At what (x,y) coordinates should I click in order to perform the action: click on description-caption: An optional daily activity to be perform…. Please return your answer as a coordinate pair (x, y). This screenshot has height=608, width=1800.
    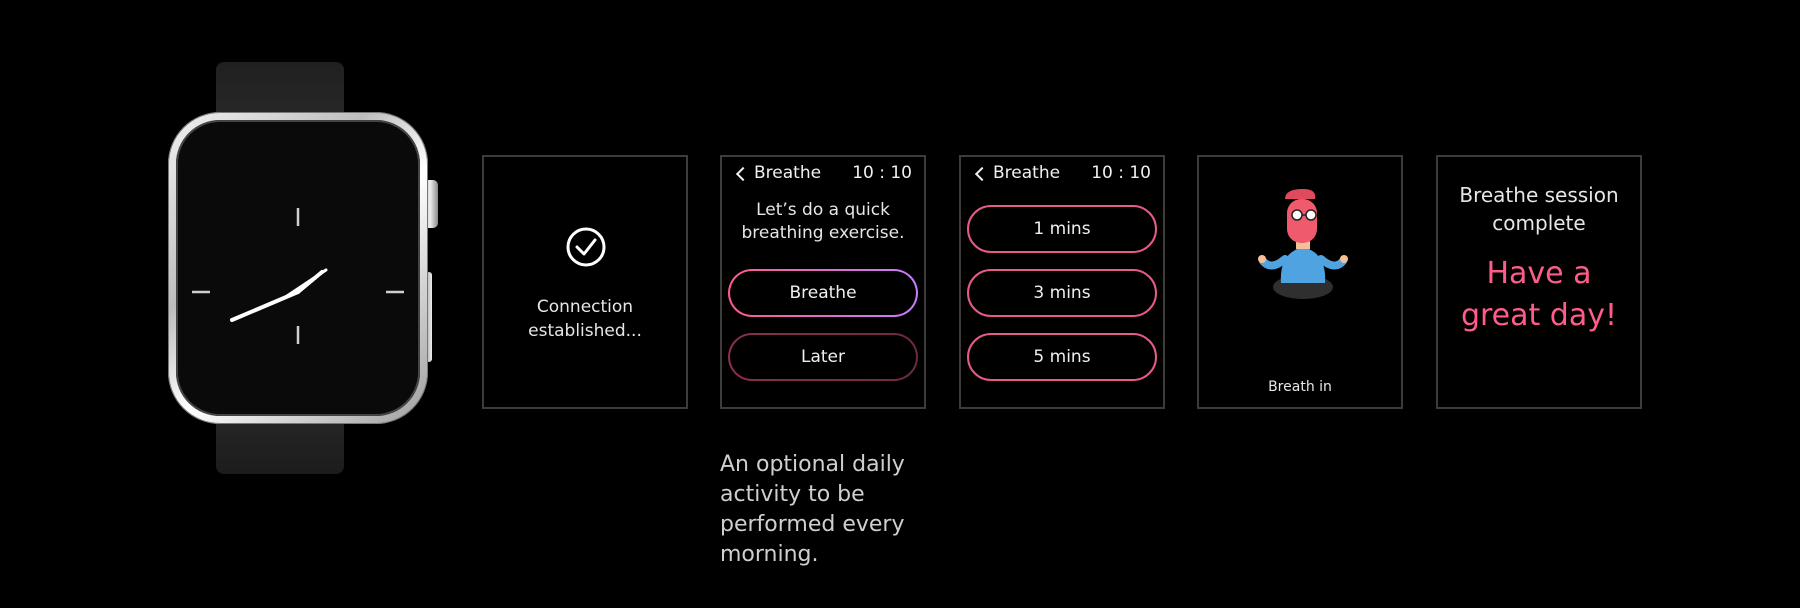
    Looking at the image, I should click on (812, 509).